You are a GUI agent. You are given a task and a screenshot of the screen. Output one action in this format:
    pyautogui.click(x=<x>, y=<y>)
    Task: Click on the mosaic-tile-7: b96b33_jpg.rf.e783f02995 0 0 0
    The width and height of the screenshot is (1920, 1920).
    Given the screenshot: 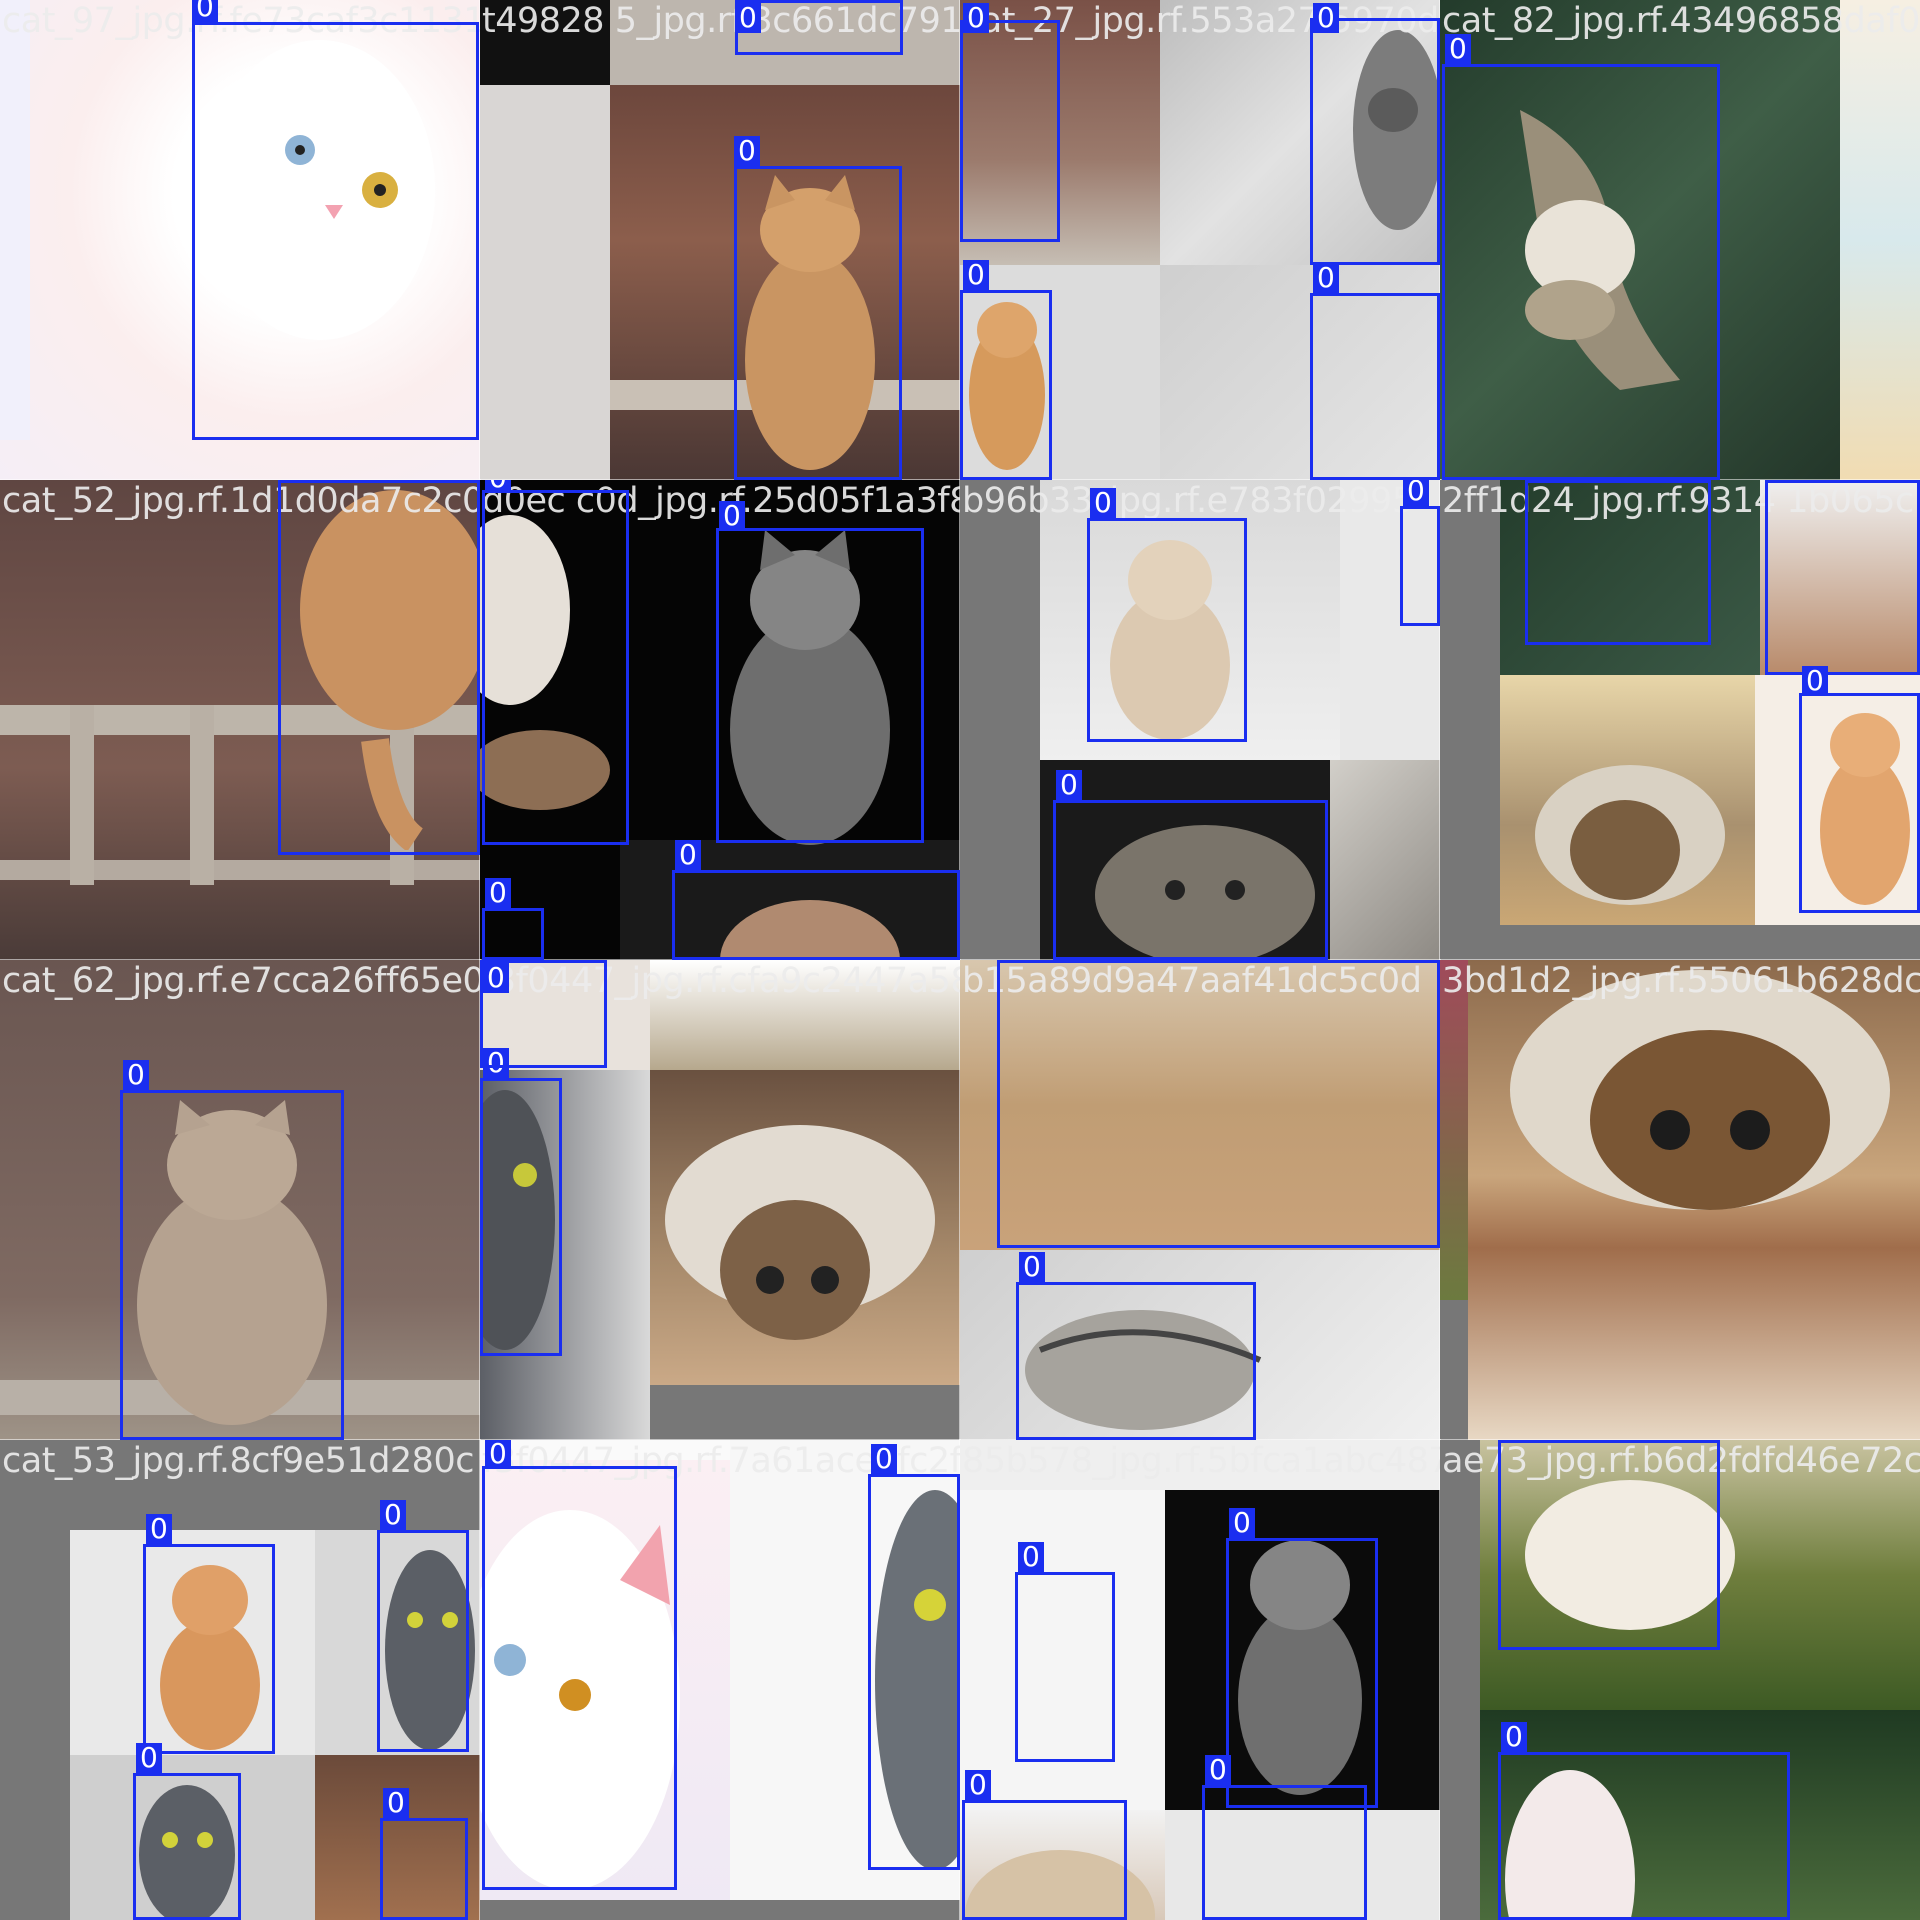 What is the action you would take?
    pyautogui.click(x=1200, y=720)
    